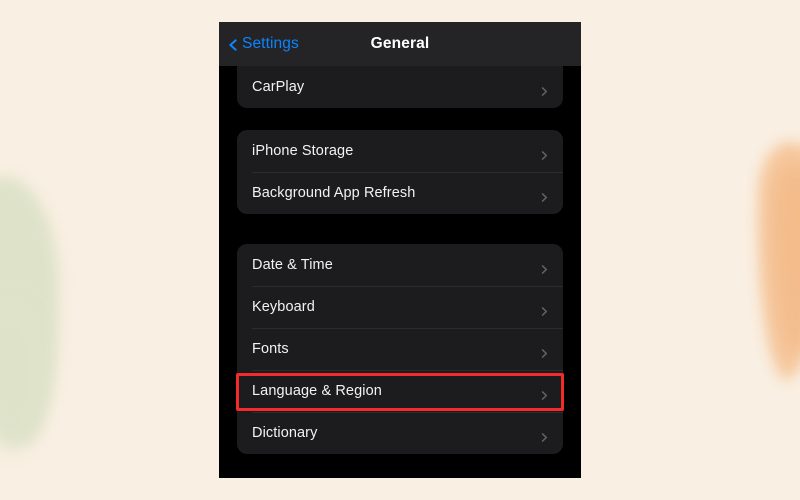  Describe the element at coordinates (400, 307) in the screenshot. I see `list-item: Keyboard` at that location.